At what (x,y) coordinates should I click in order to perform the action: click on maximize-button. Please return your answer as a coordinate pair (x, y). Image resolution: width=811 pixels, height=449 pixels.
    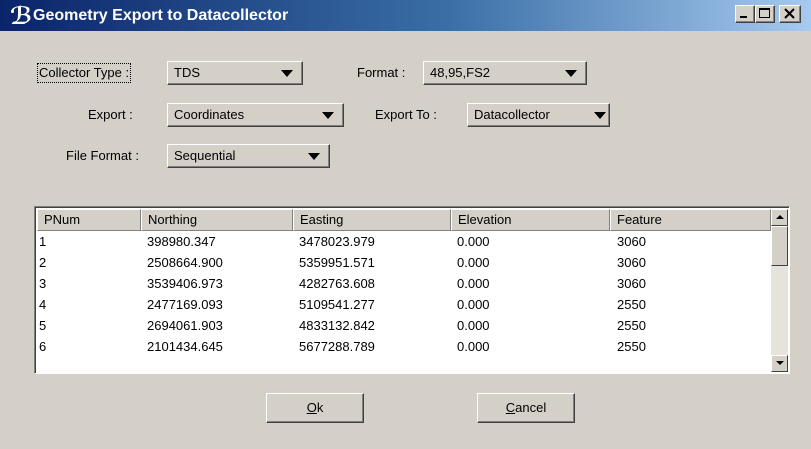
    Looking at the image, I should click on (765, 14).